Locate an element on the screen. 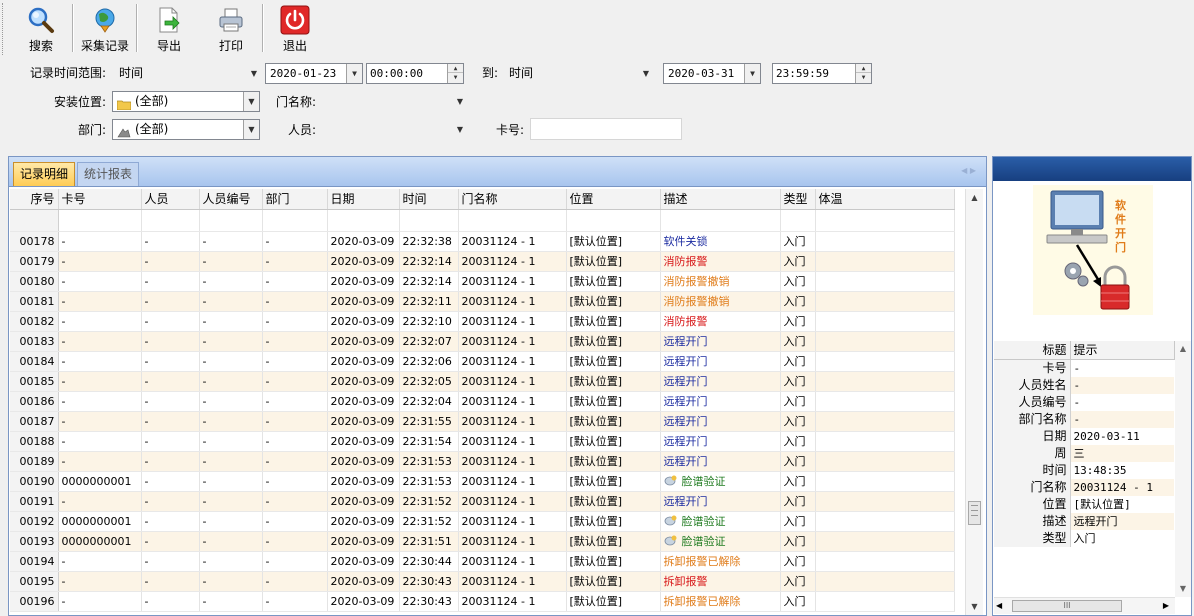 The width and height of the screenshot is (1194, 616). detail-header-value: 提示 is located at coordinates (1122, 350).